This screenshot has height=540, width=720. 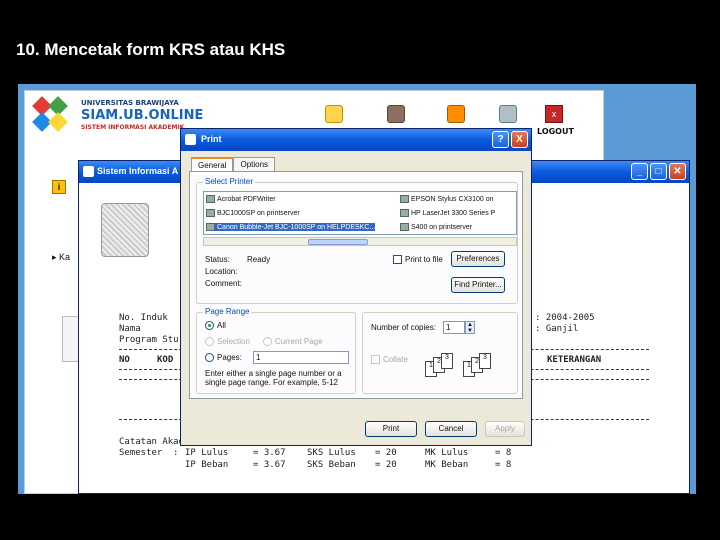 I want to click on ip-beban-label: IP Beban, so click(x=207, y=465).